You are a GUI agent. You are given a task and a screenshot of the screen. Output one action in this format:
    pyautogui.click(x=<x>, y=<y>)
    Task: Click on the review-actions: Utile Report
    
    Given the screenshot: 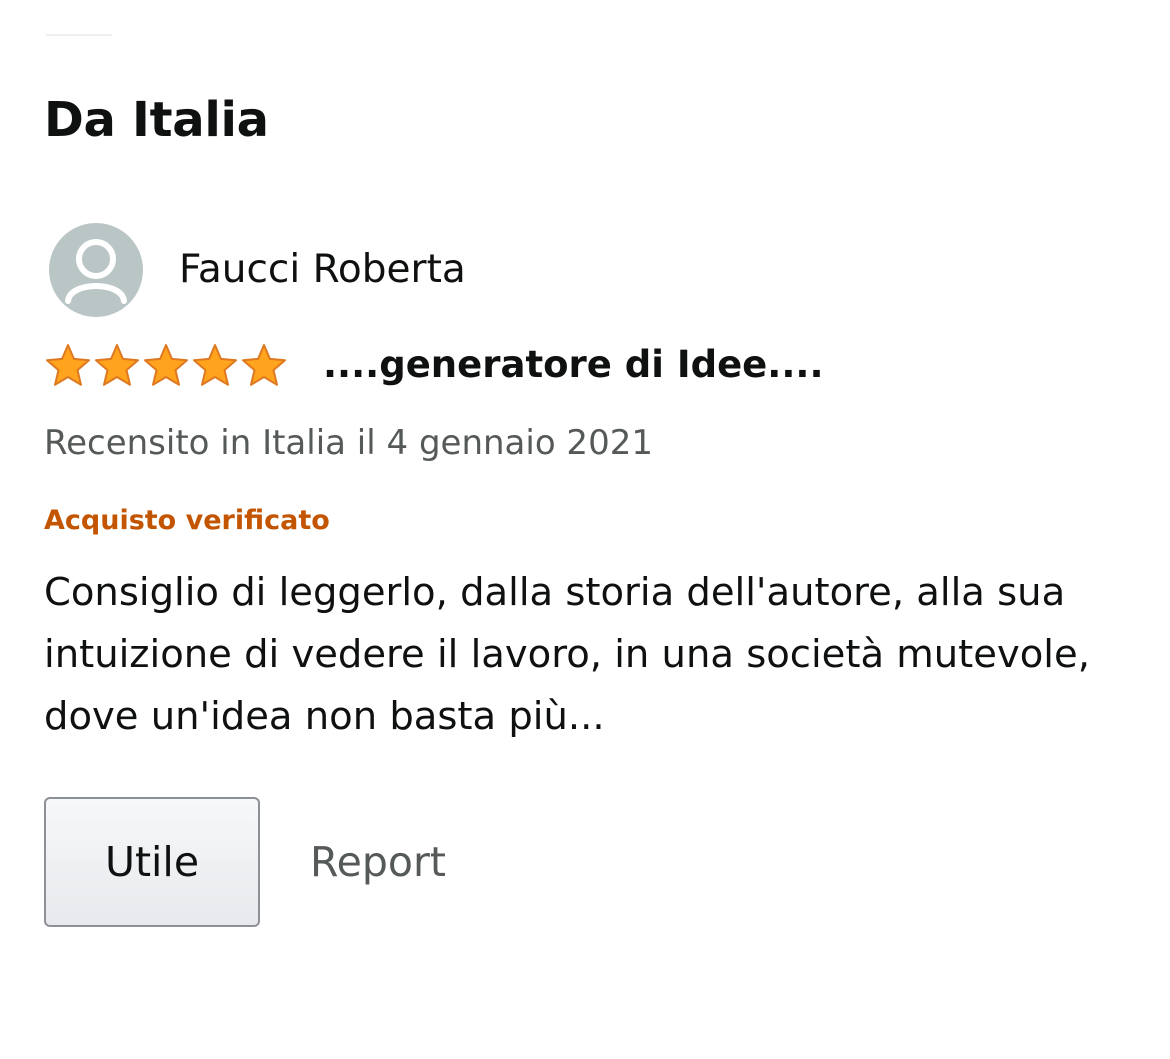 What is the action you would take?
    pyautogui.click(x=245, y=862)
    